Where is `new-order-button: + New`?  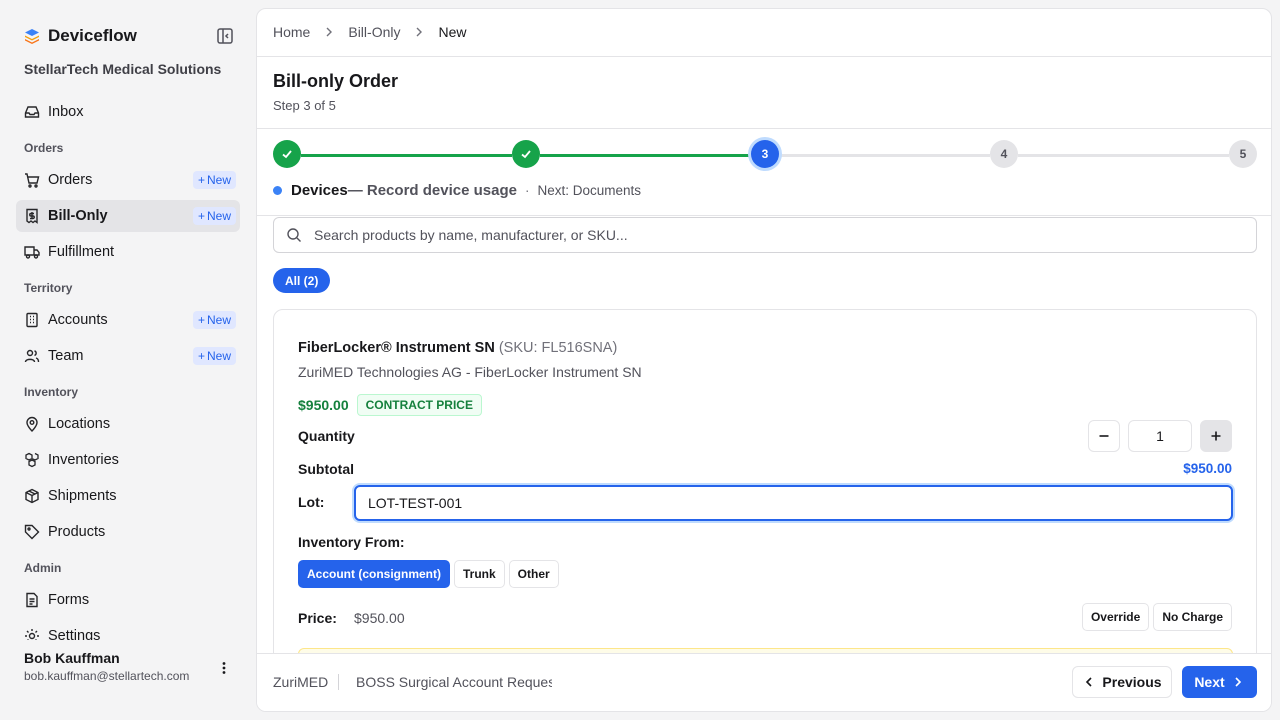
new-order-button: + New is located at coordinates (214, 180).